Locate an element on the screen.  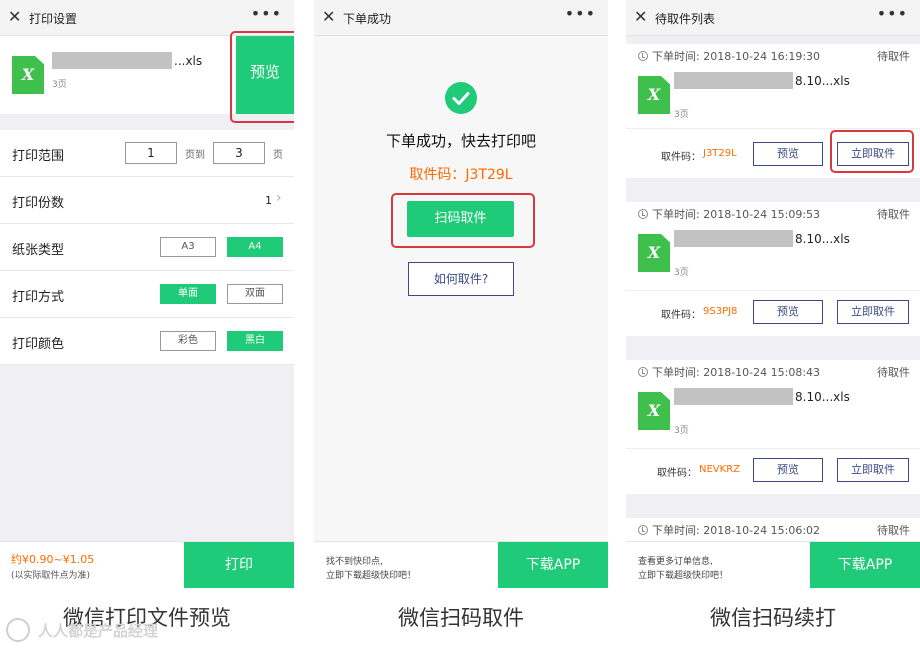
footer-line-1: 查看更多订单信息, is located at coordinates (675, 562).